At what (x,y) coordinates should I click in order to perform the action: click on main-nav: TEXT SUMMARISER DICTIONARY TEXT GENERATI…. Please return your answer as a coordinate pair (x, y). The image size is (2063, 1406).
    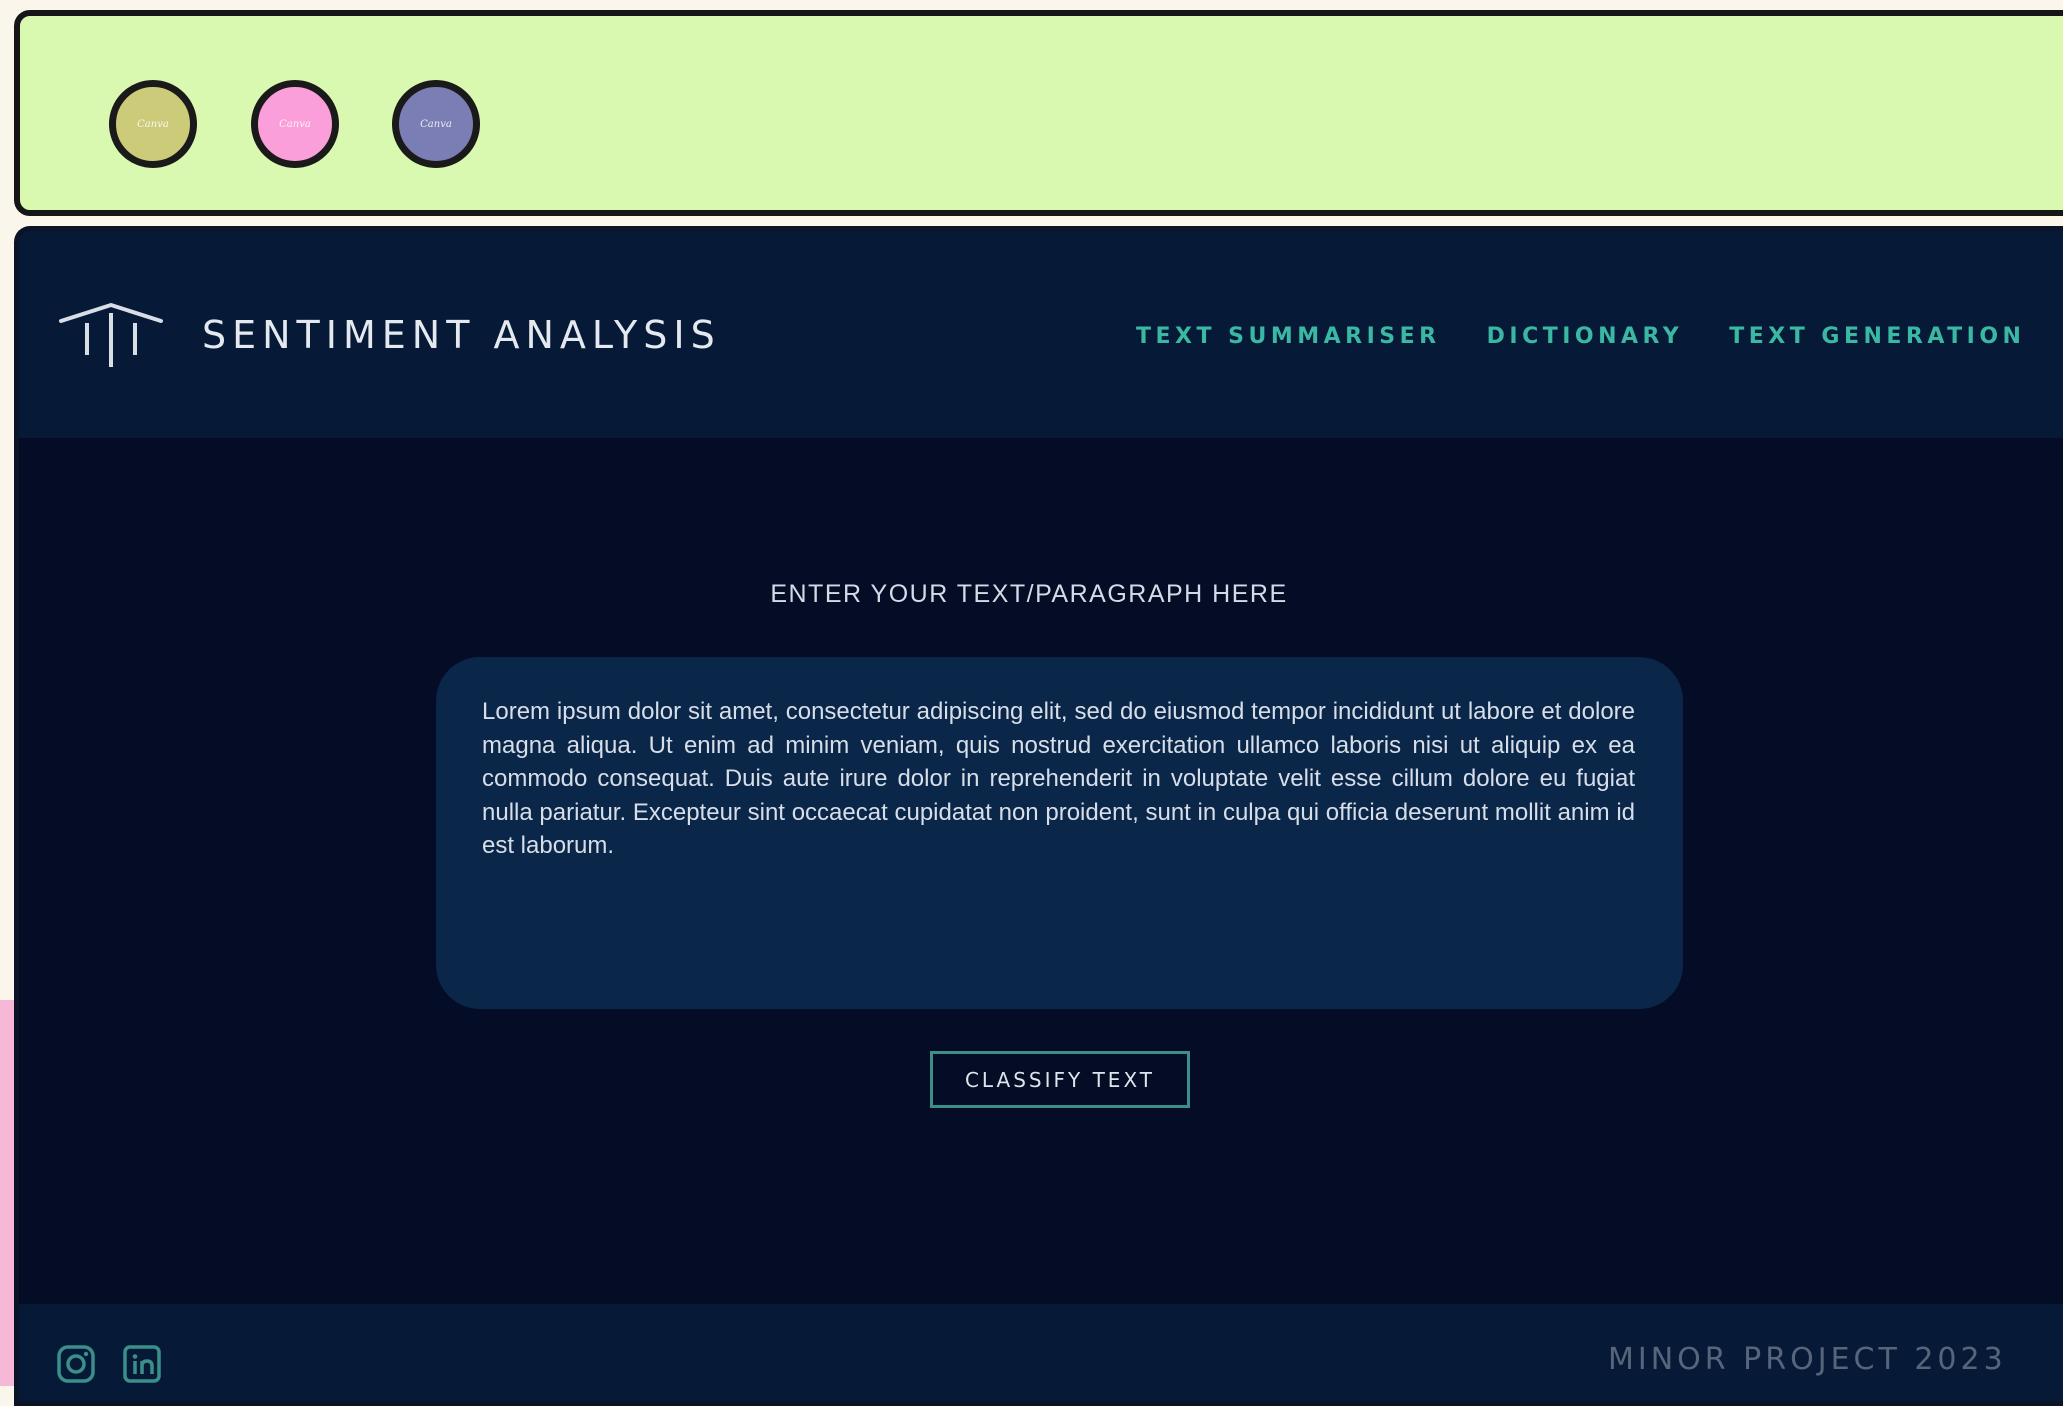
    Looking at the image, I should click on (1580, 336).